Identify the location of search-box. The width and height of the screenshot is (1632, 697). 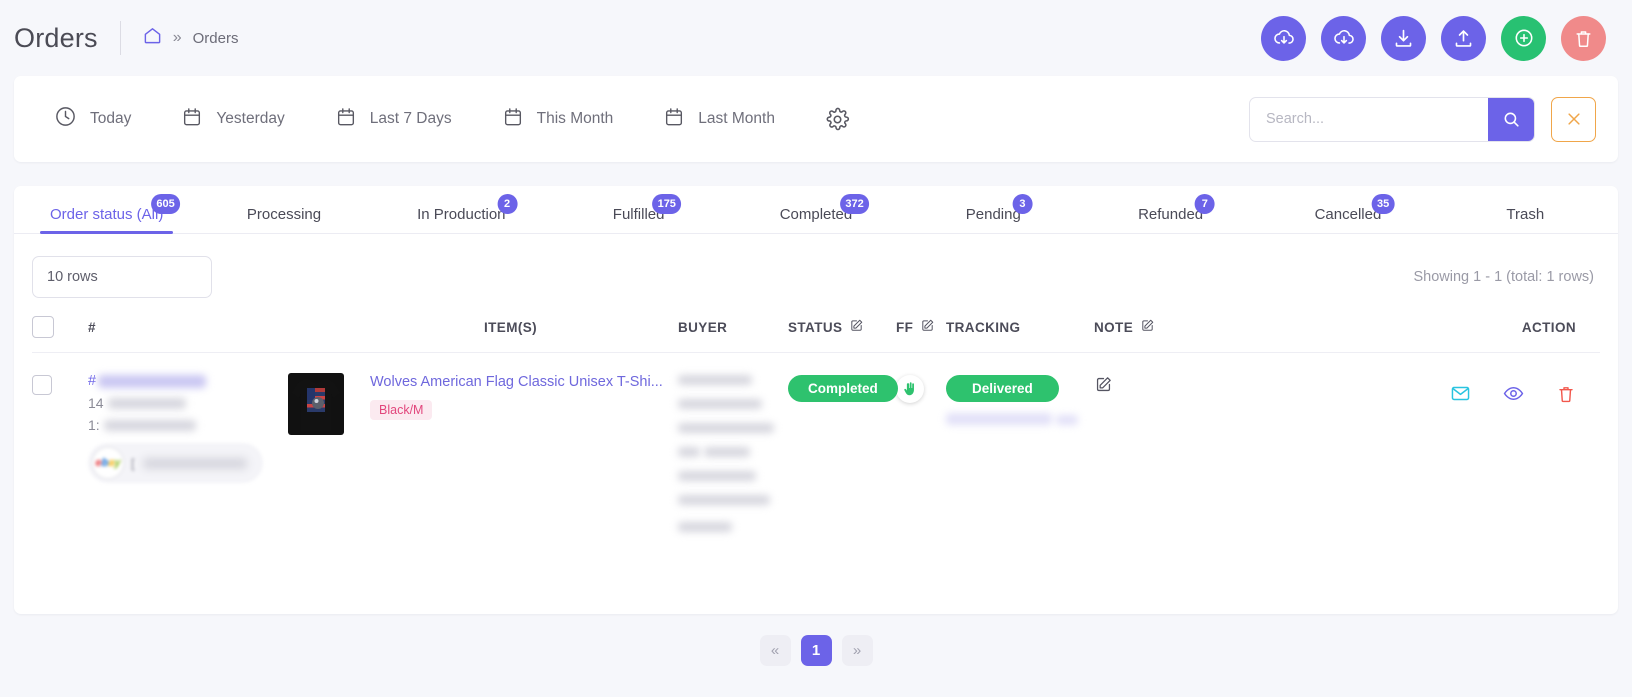
(1392, 119).